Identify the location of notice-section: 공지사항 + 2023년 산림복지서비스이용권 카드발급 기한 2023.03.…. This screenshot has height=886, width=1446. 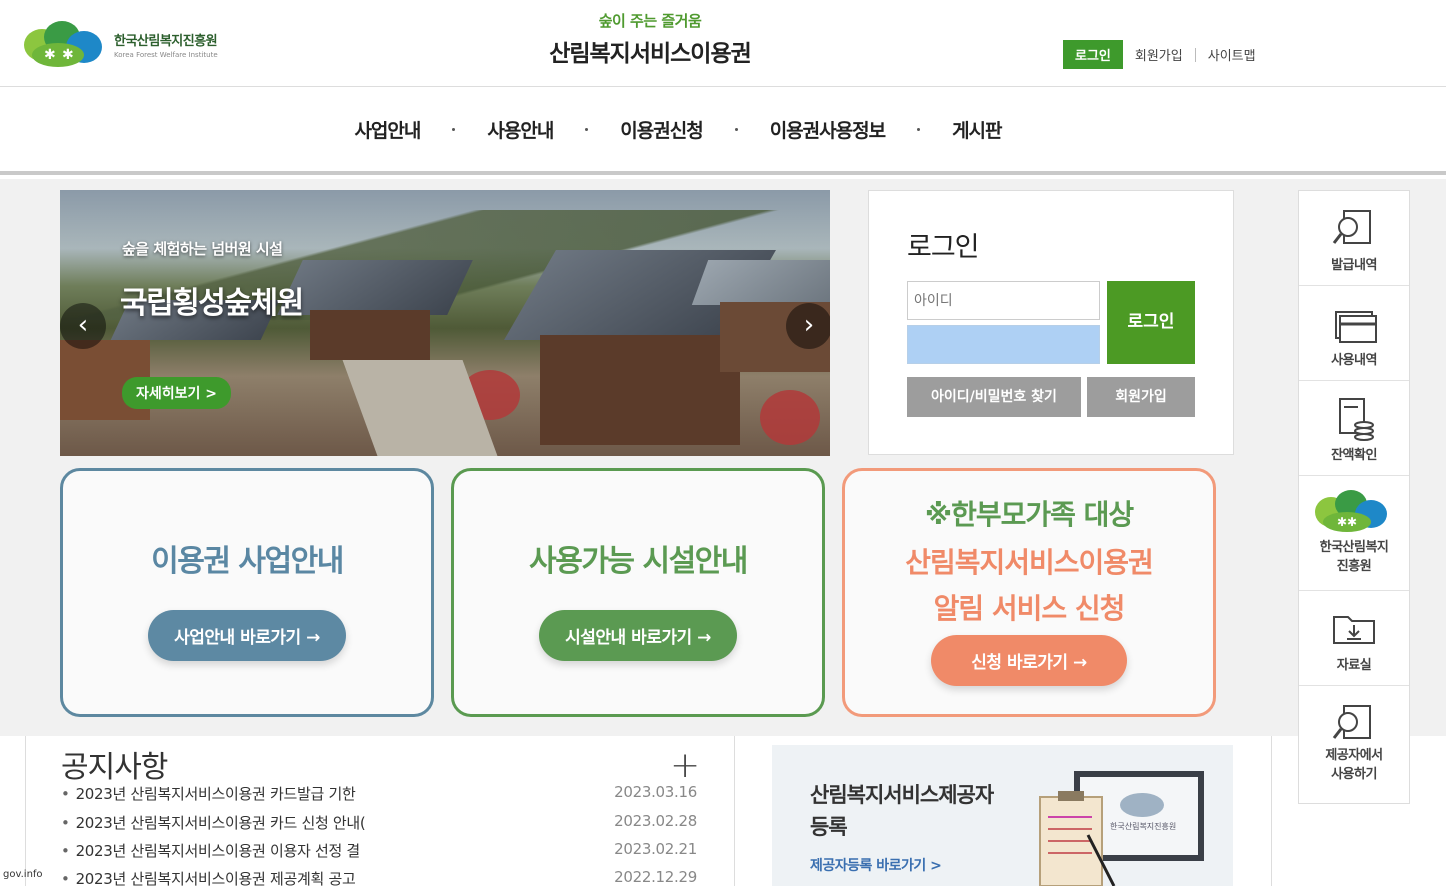
(380, 811).